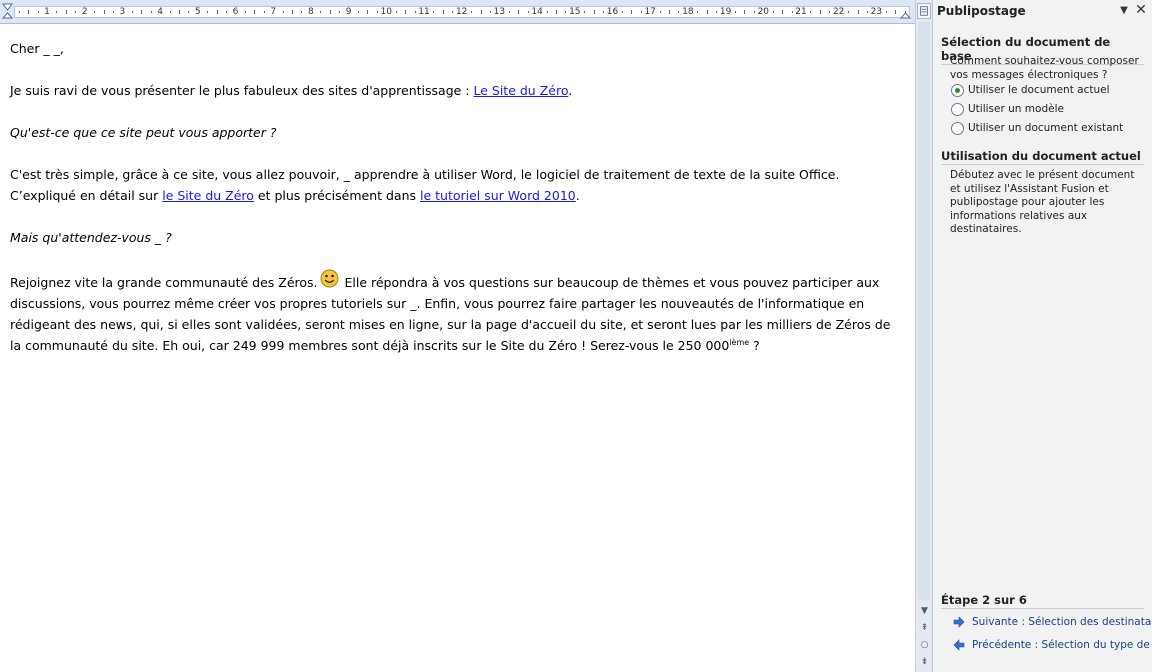 The height and width of the screenshot is (672, 1152). What do you see at coordinates (1037, 128) in the screenshot?
I see `option-existing-document: Utiliser un document existant` at bounding box center [1037, 128].